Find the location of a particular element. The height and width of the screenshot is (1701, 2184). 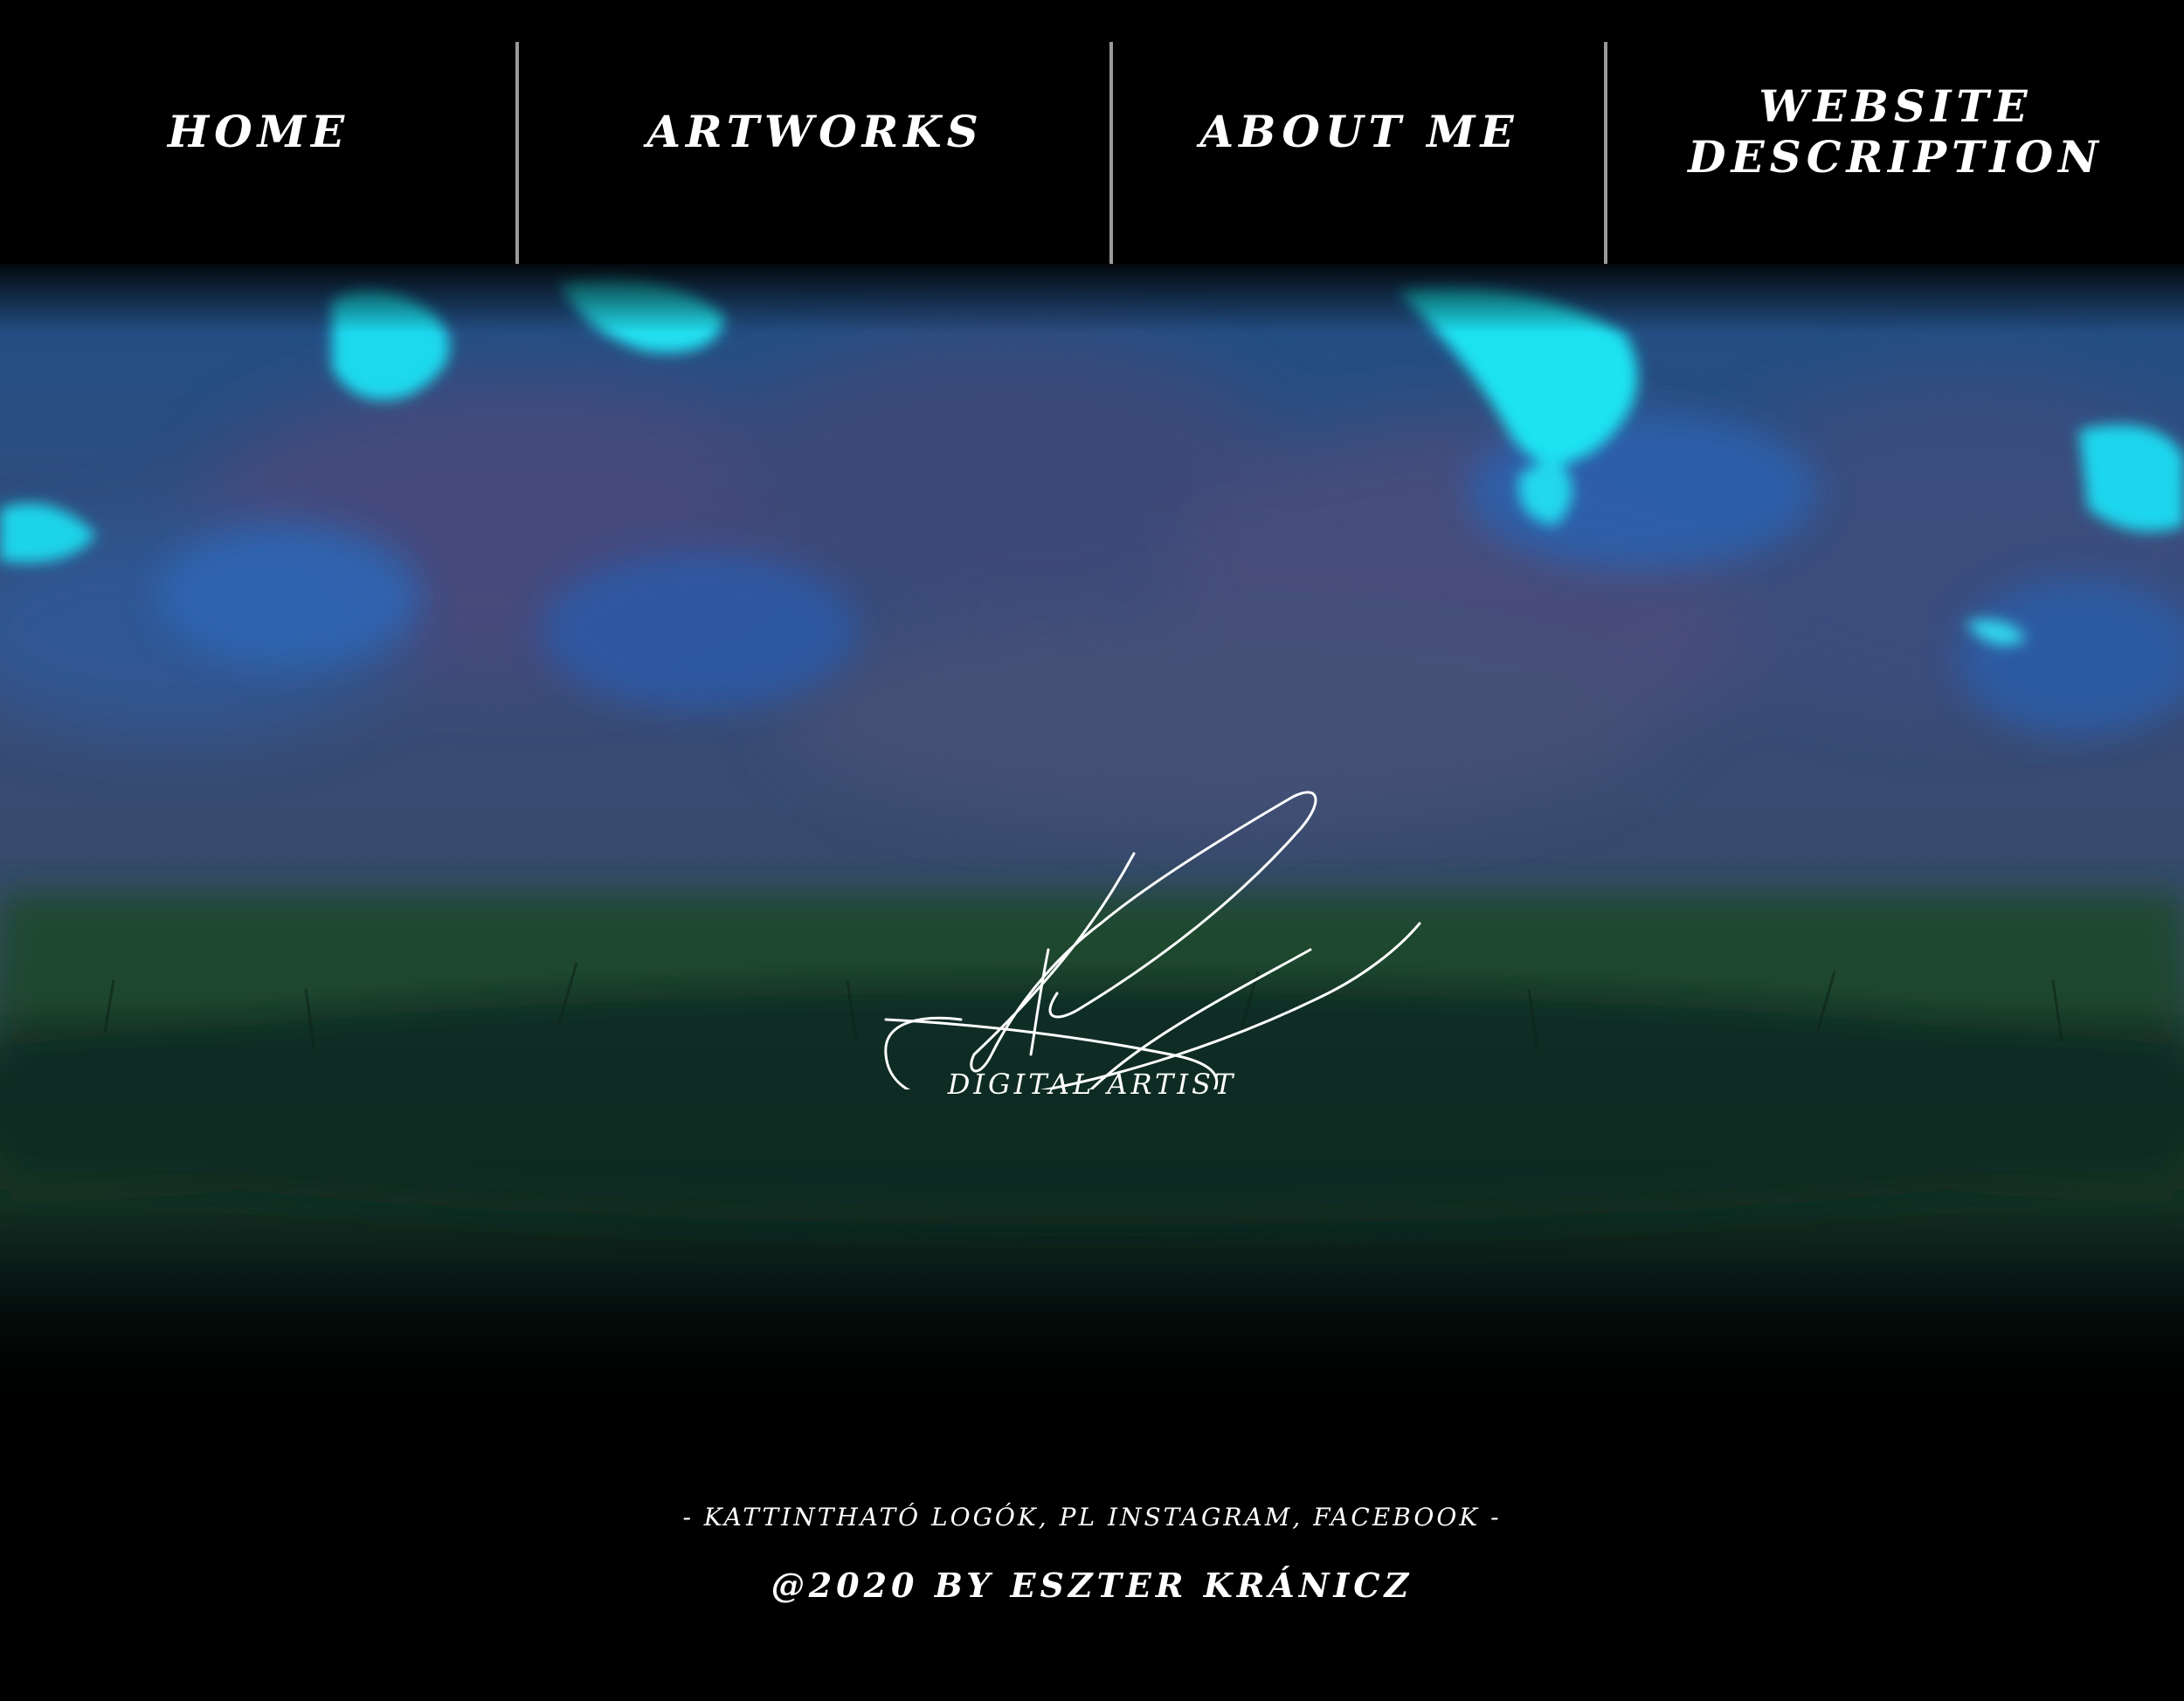

nav-item-artworks: Artworks is located at coordinates (815, 132).